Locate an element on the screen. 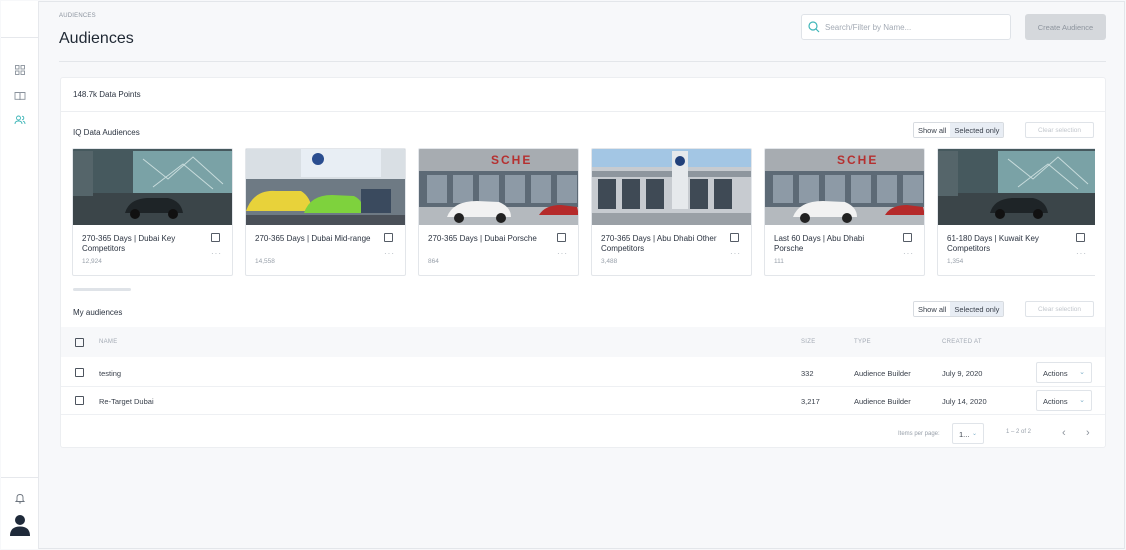  my-filter-toggle: Show all Selected only is located at coordinates (959, 309).